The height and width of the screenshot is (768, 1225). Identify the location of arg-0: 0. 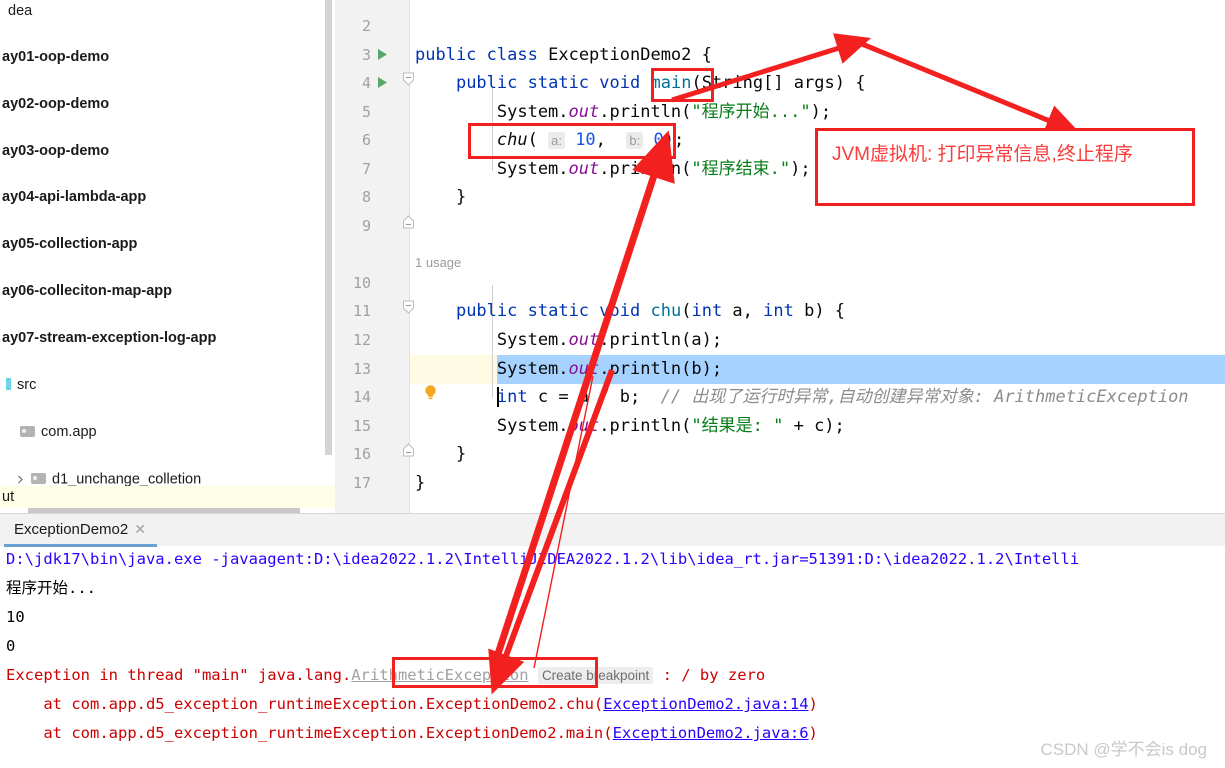
(658, 140).